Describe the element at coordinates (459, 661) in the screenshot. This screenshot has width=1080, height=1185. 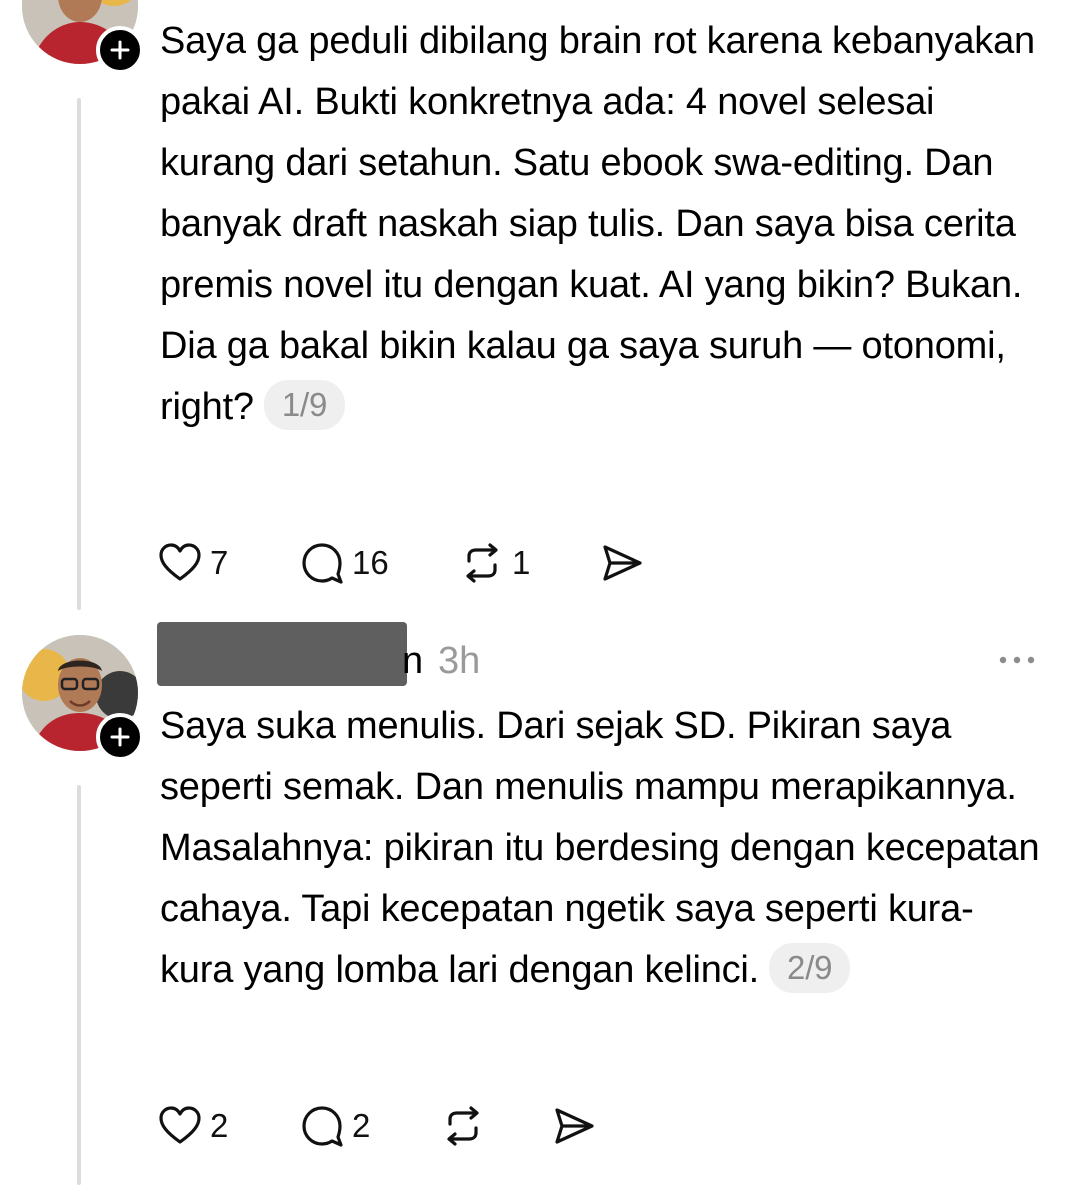
I see `post-timestamp: 3h` at that location.